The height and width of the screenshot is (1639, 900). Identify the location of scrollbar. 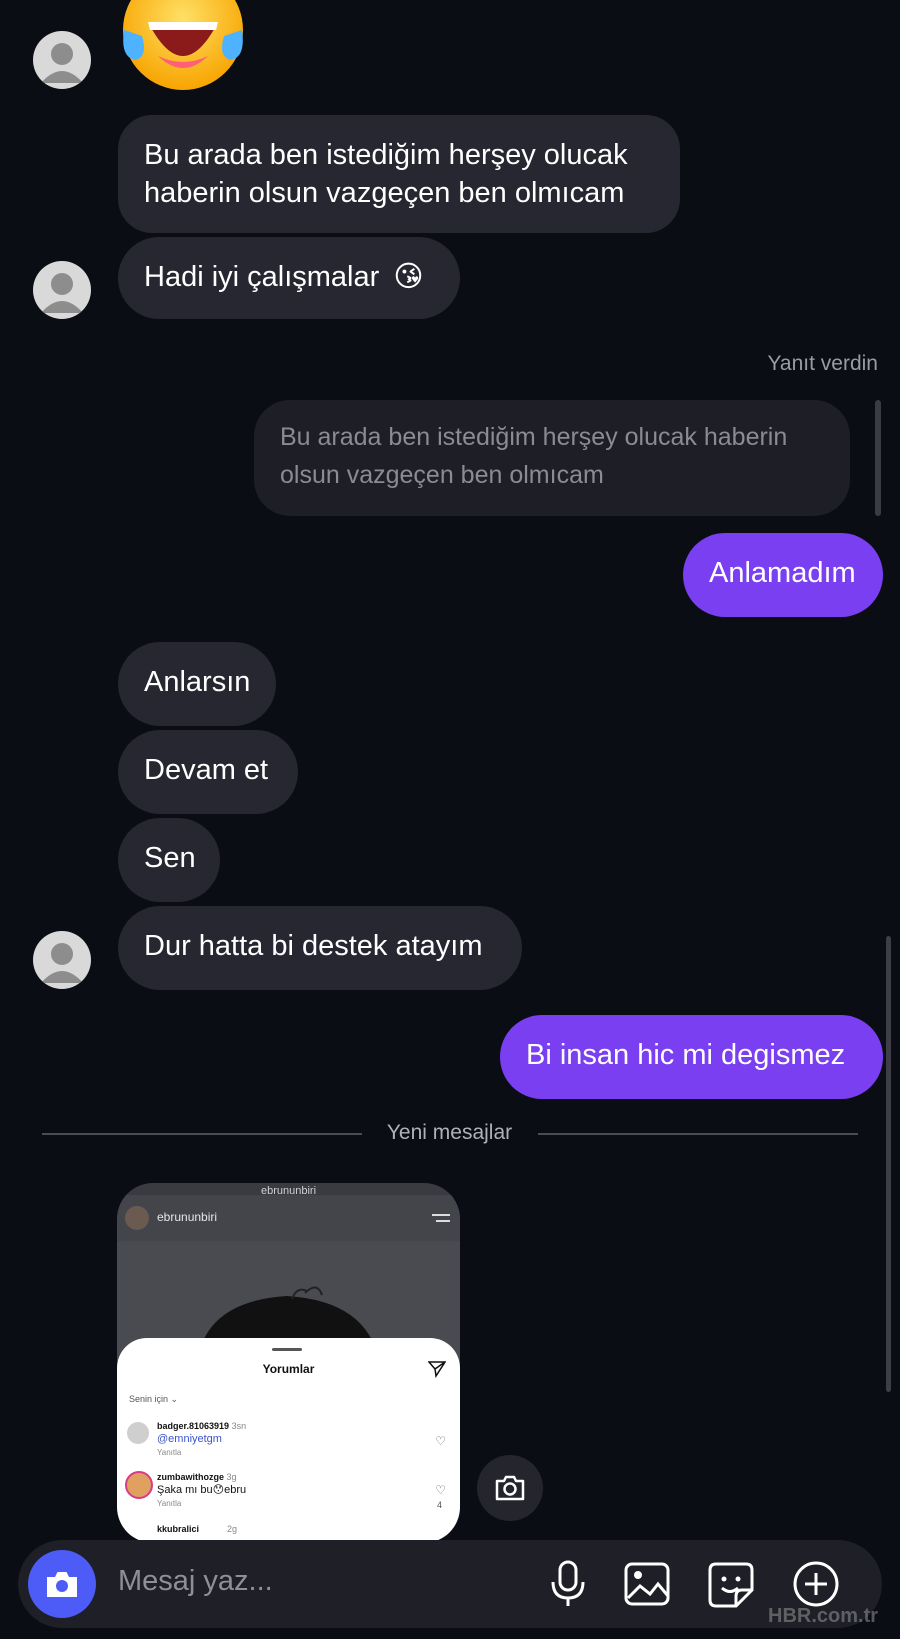
(888, 1164).